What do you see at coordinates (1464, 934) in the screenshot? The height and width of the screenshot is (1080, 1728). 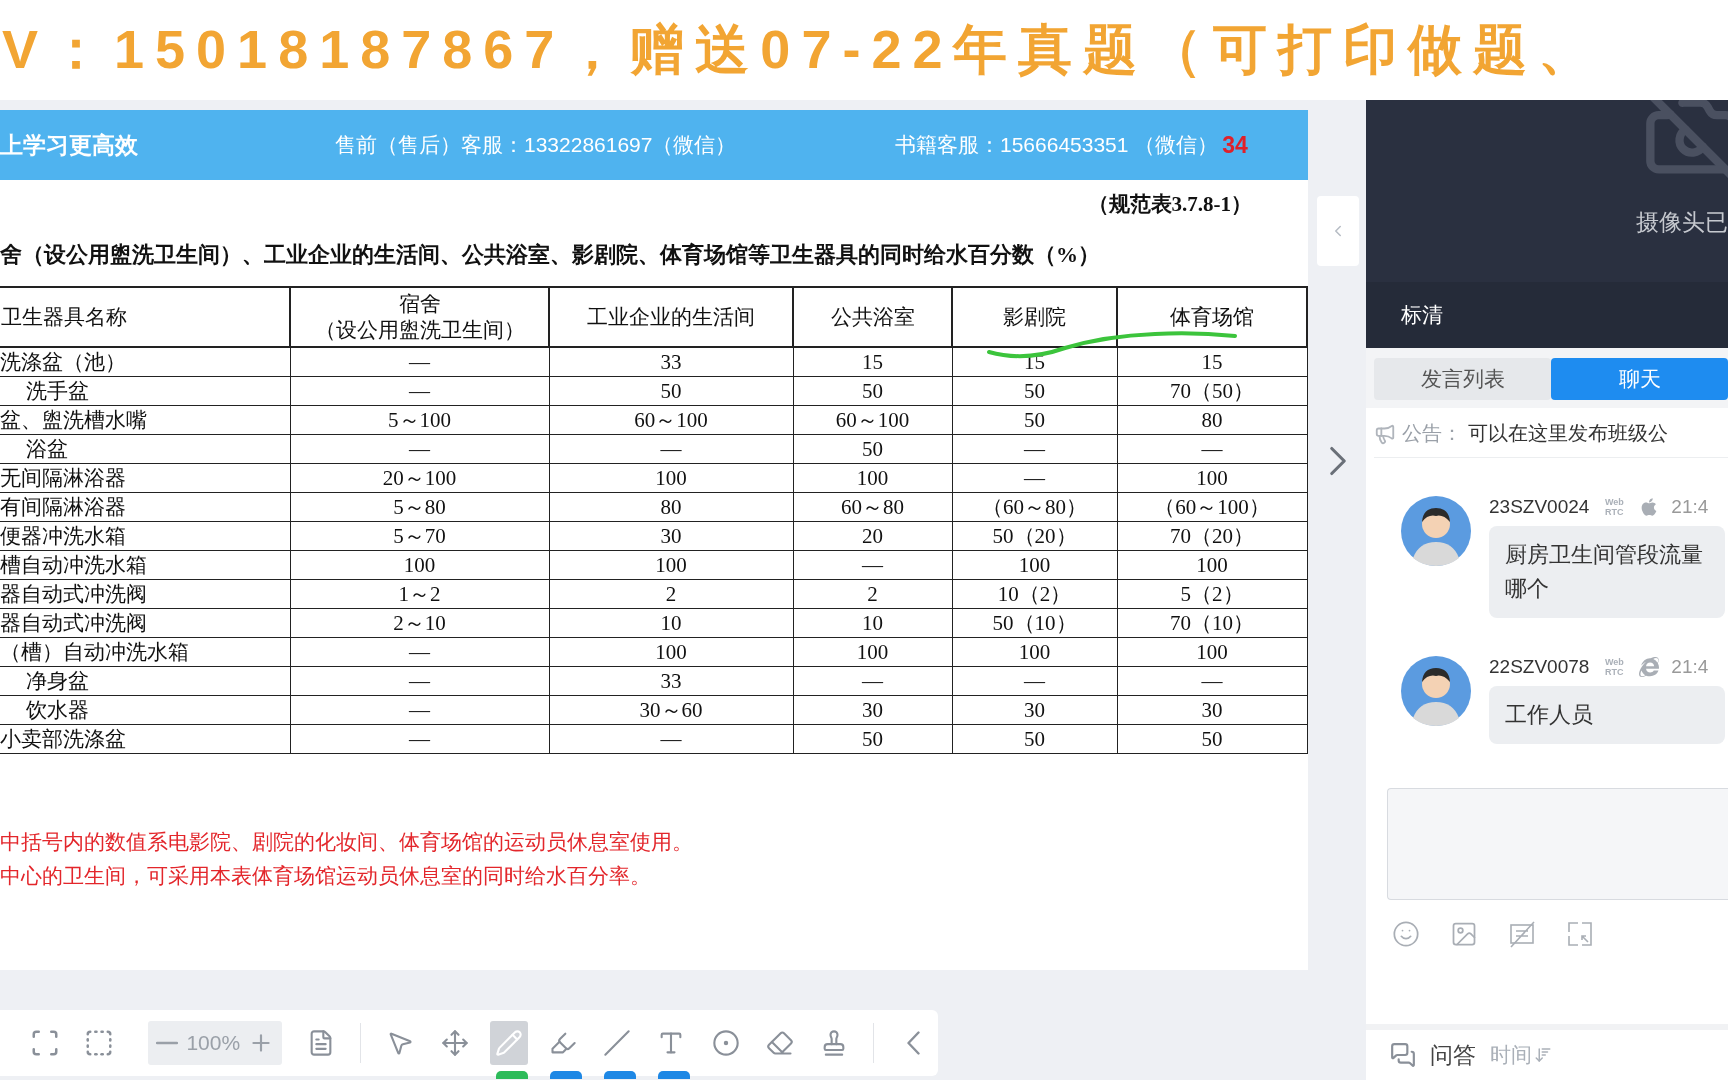 I see `image-icon` at bounding box center [1464, 934].